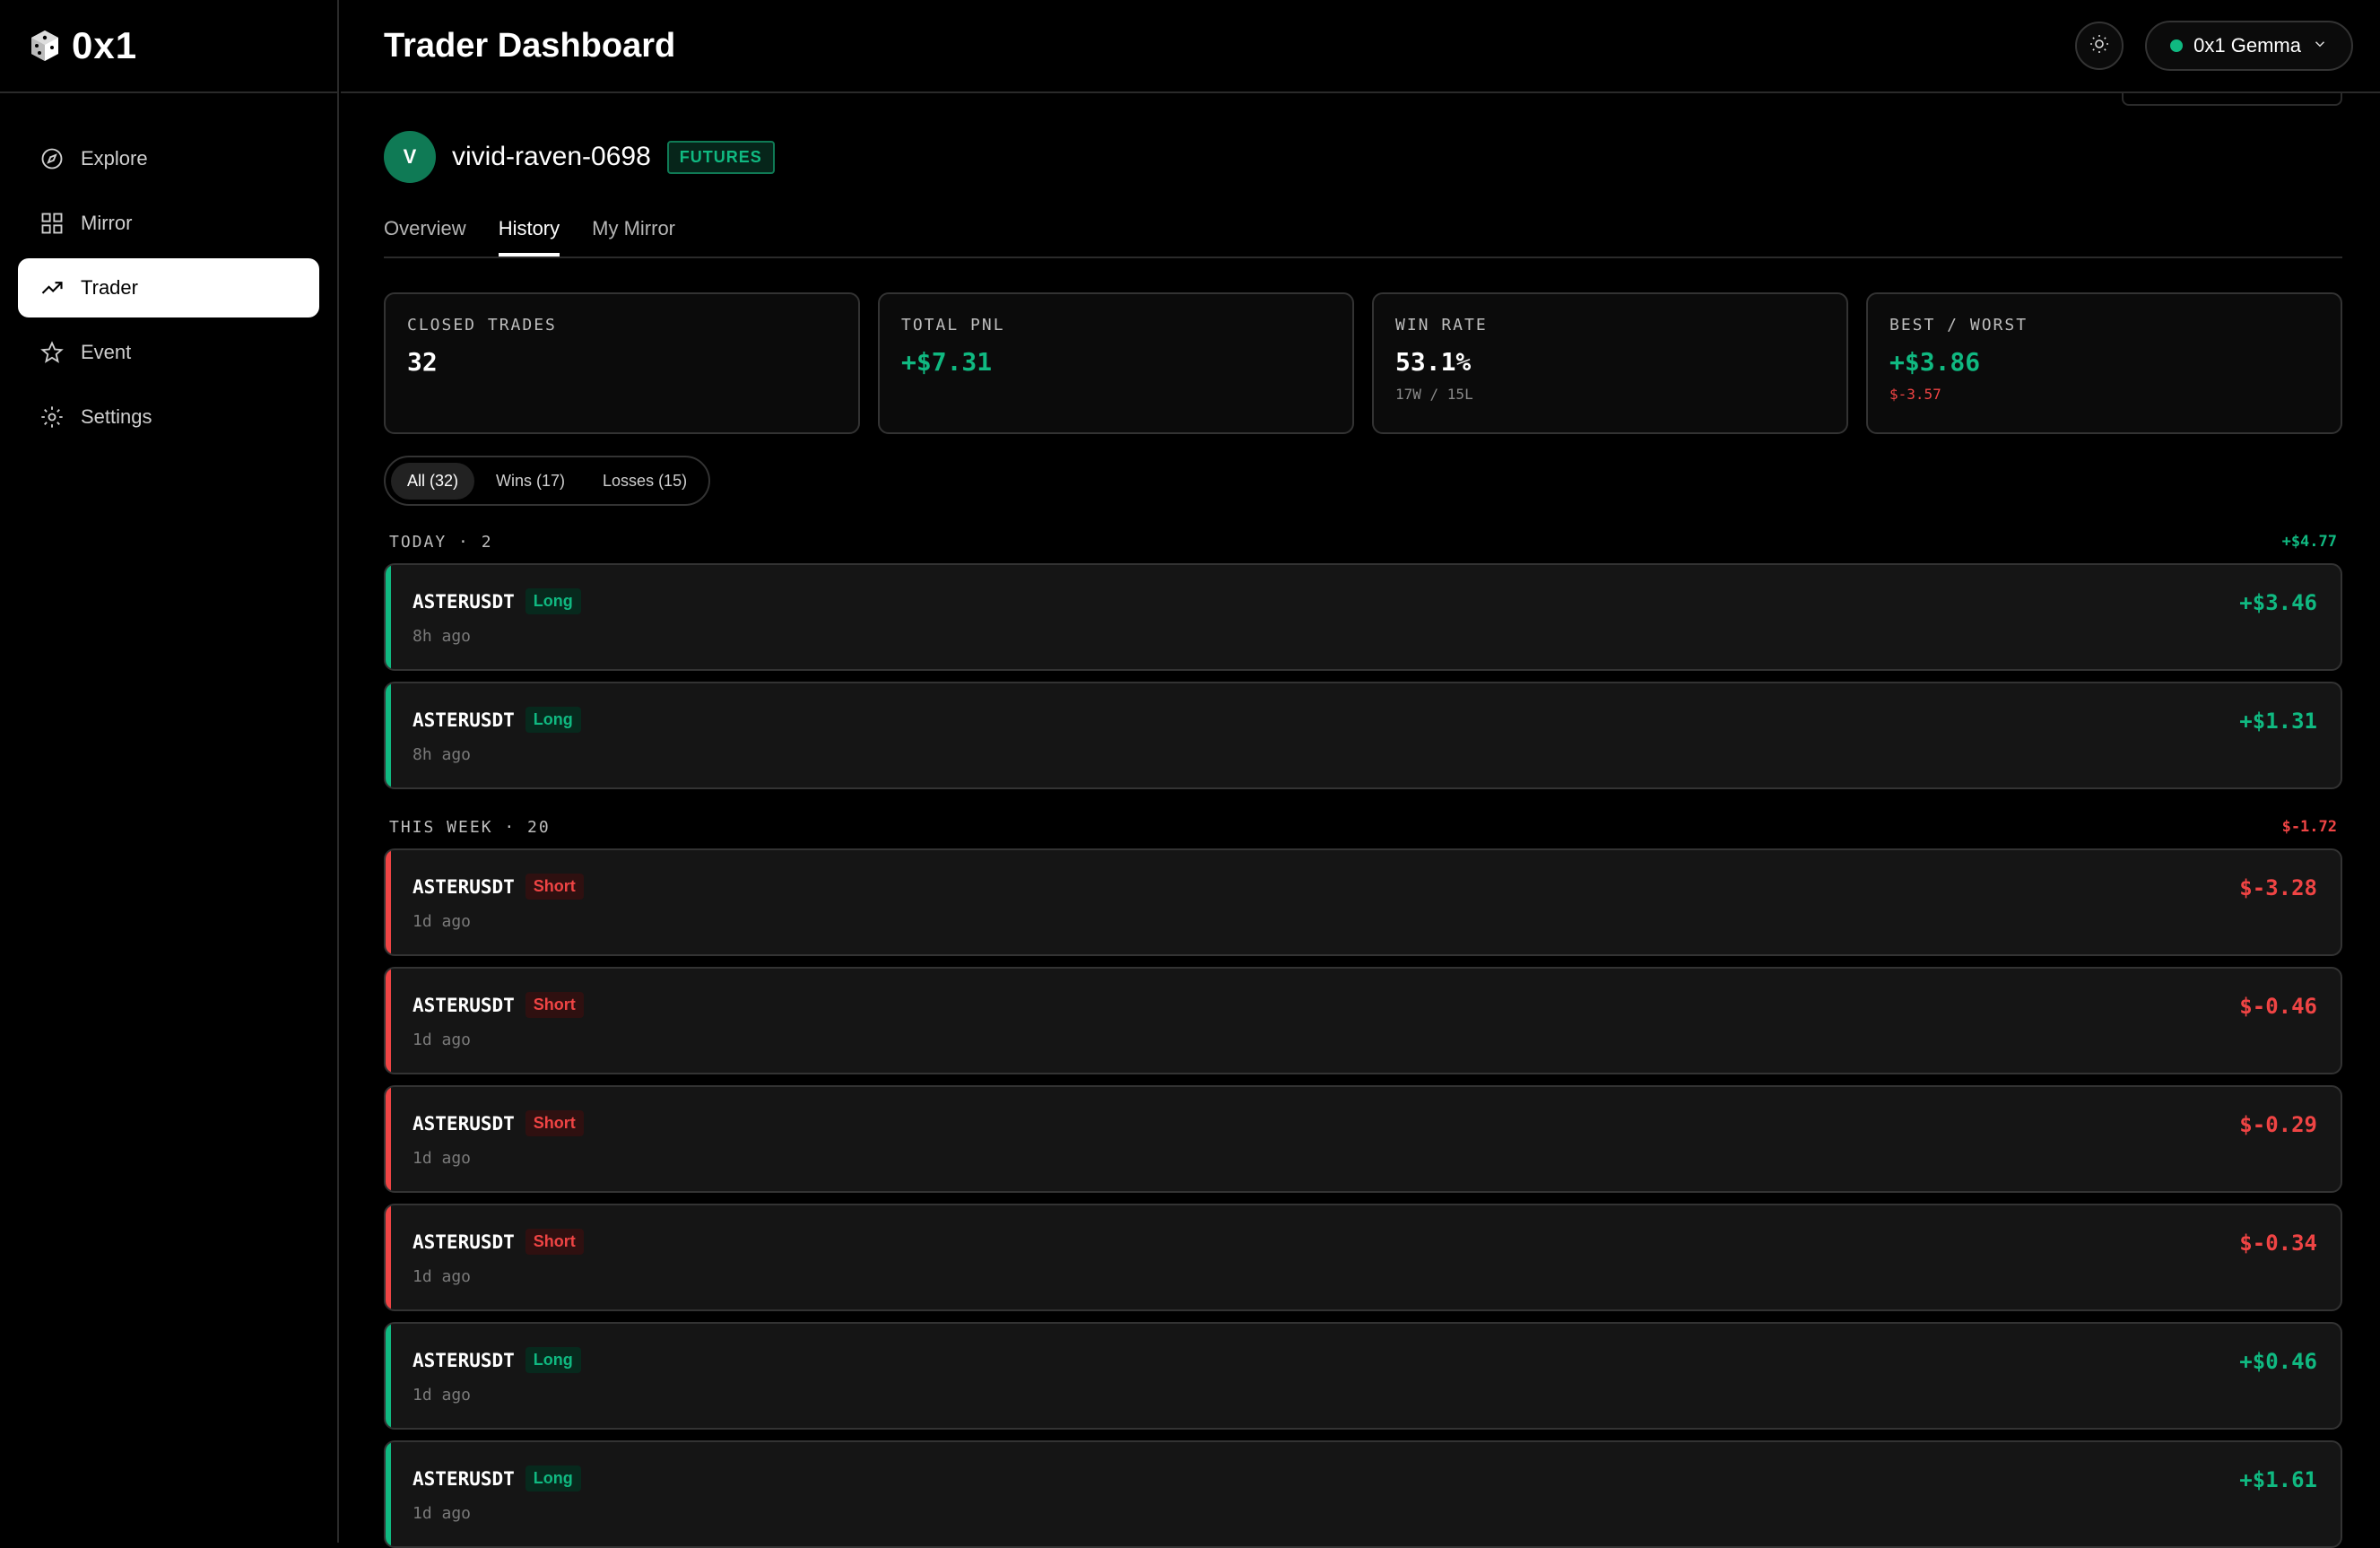 The height and width of the screenshot is (1548, 2380). Describe the element at coordinates (1363, 736) in the screenshot. I see `trade-row: ASTERUSDT Long 8h ago +$1.31` at that location.